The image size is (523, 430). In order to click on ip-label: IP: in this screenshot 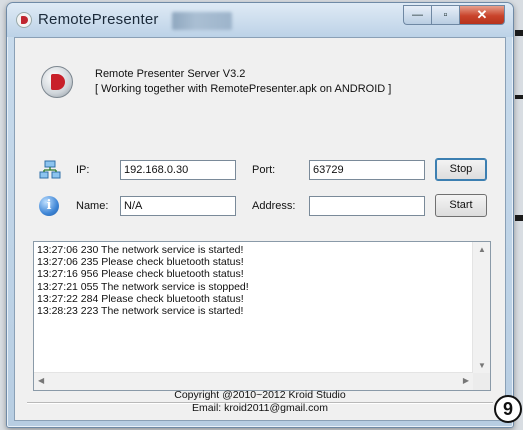, I will do `click(83, 170)`.